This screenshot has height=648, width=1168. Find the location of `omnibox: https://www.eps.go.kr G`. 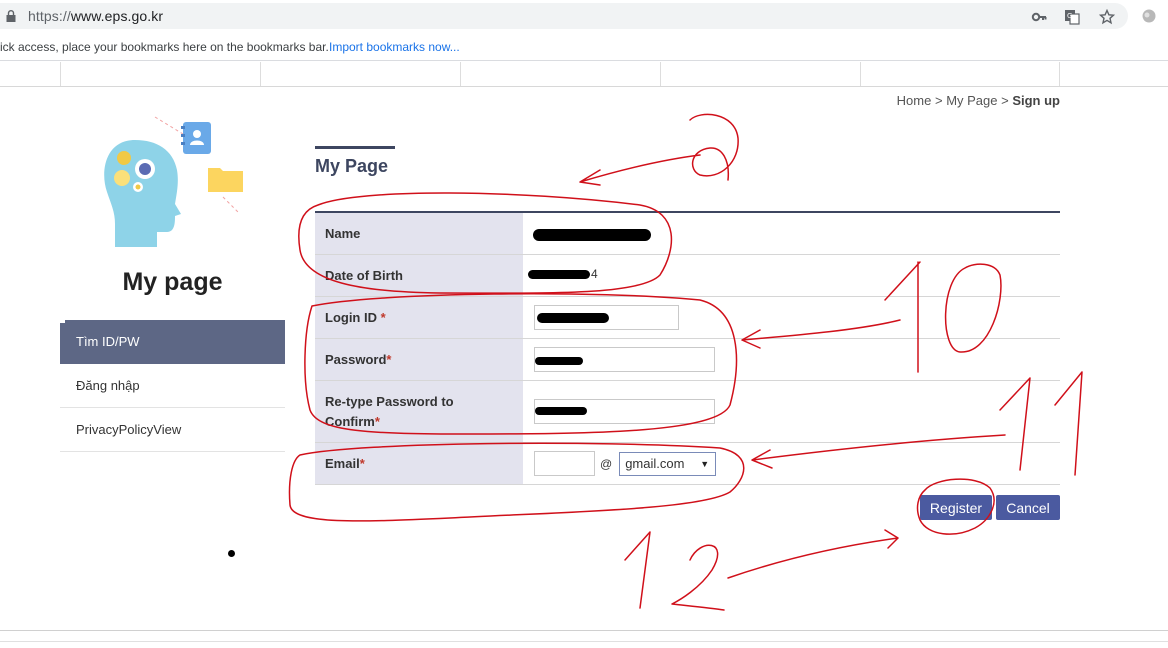

omnibox: https://www.eps.go.kr G is located at coordinates (564, 16).